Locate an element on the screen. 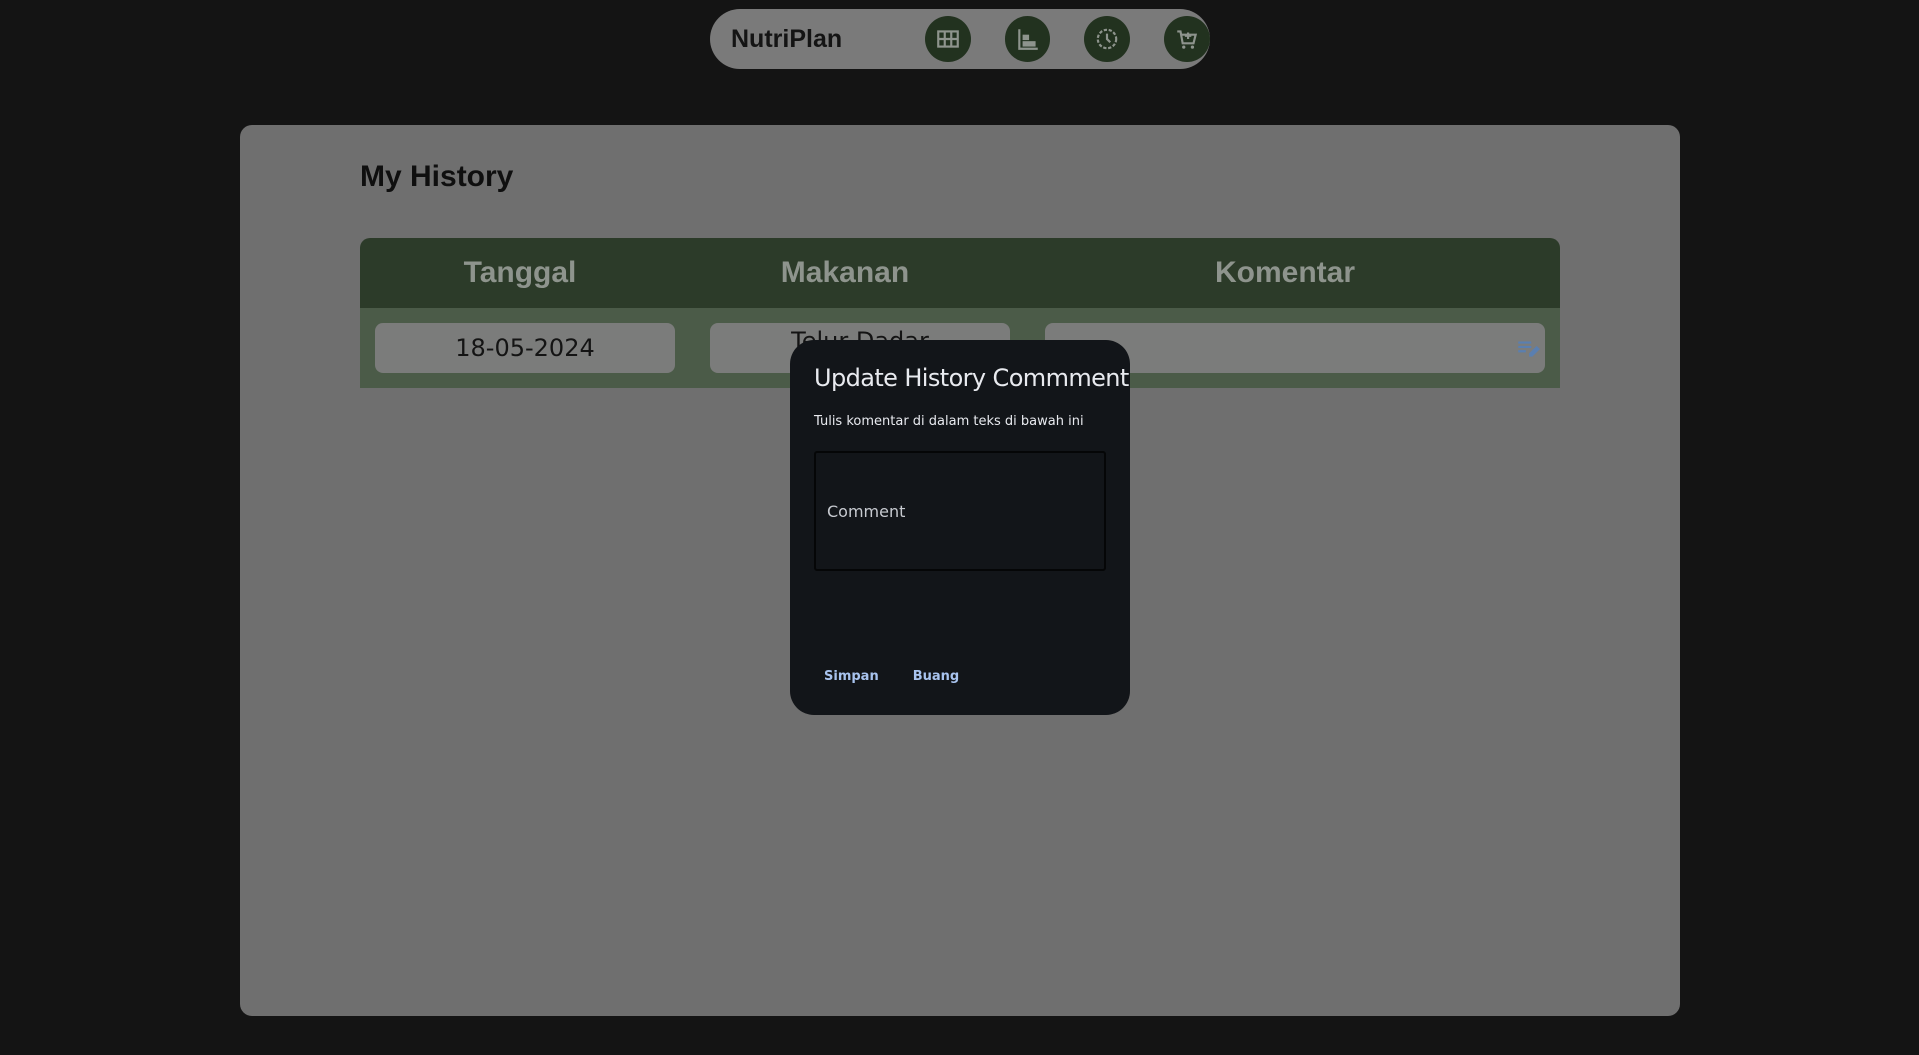 The width and height of the screenshot is (1919, 1055). chart-icon is located at coordinates (1027, 39).